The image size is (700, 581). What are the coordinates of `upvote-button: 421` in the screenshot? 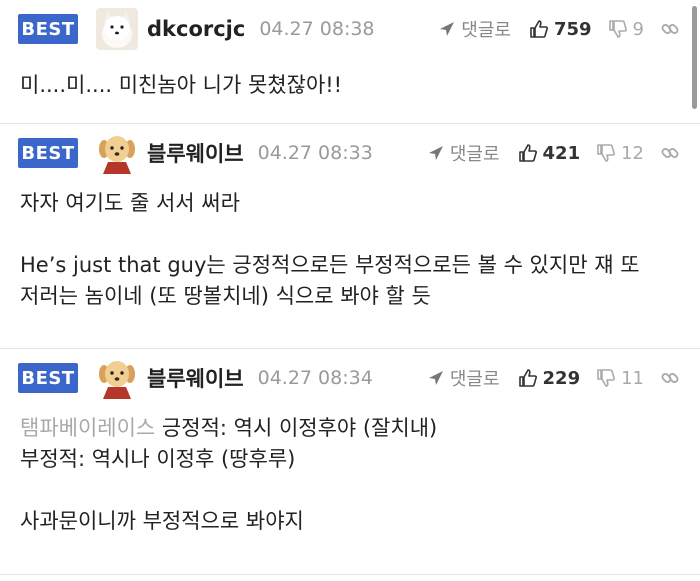 It's located at (549, 153).